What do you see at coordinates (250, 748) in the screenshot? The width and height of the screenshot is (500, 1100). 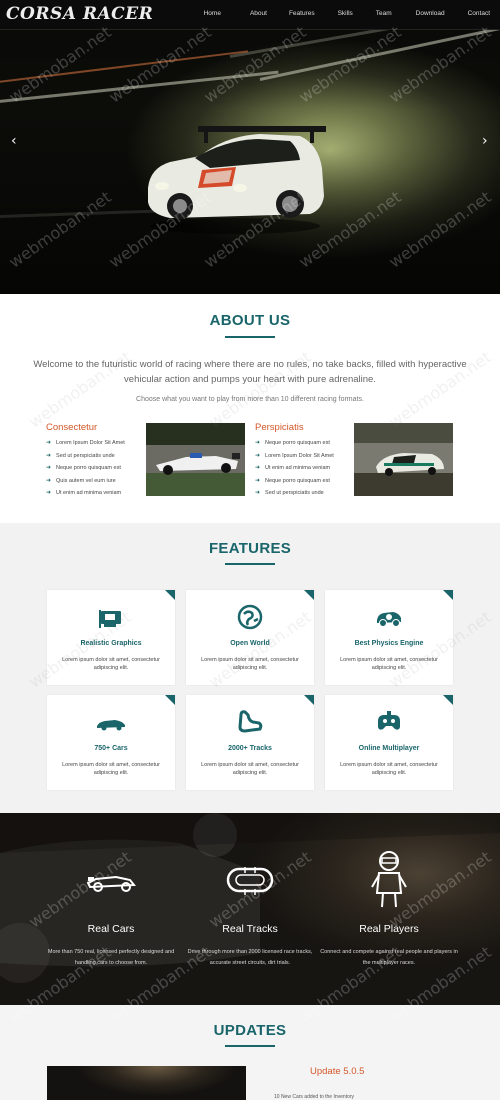 I see `feature-title: 2000+ Tracks` at bounding box center [250, 748].